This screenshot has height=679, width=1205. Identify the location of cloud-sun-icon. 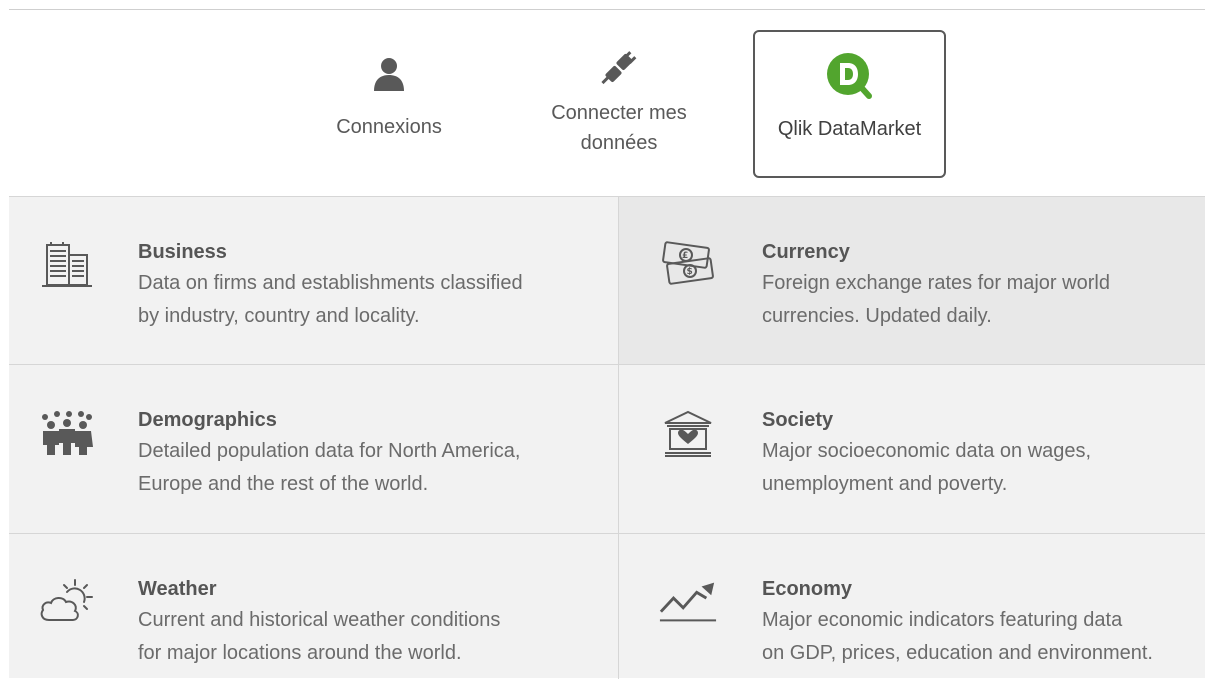
(67, 608).